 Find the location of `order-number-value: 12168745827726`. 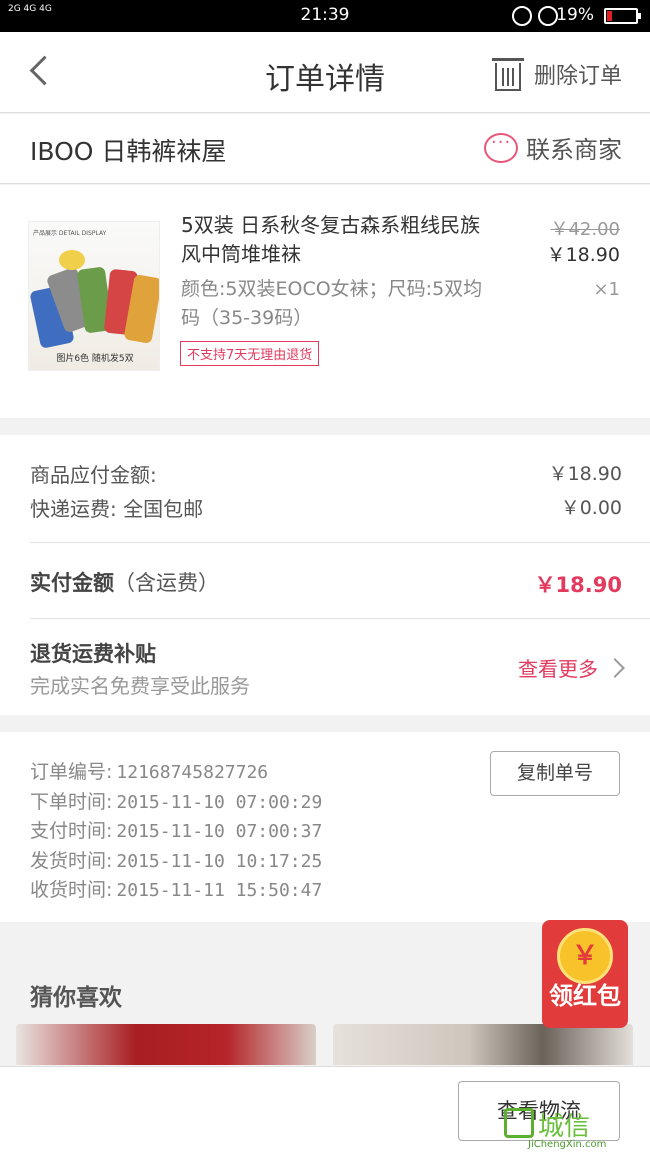

order-number-value: 12168745827726 is located at coordinates (192, 772).